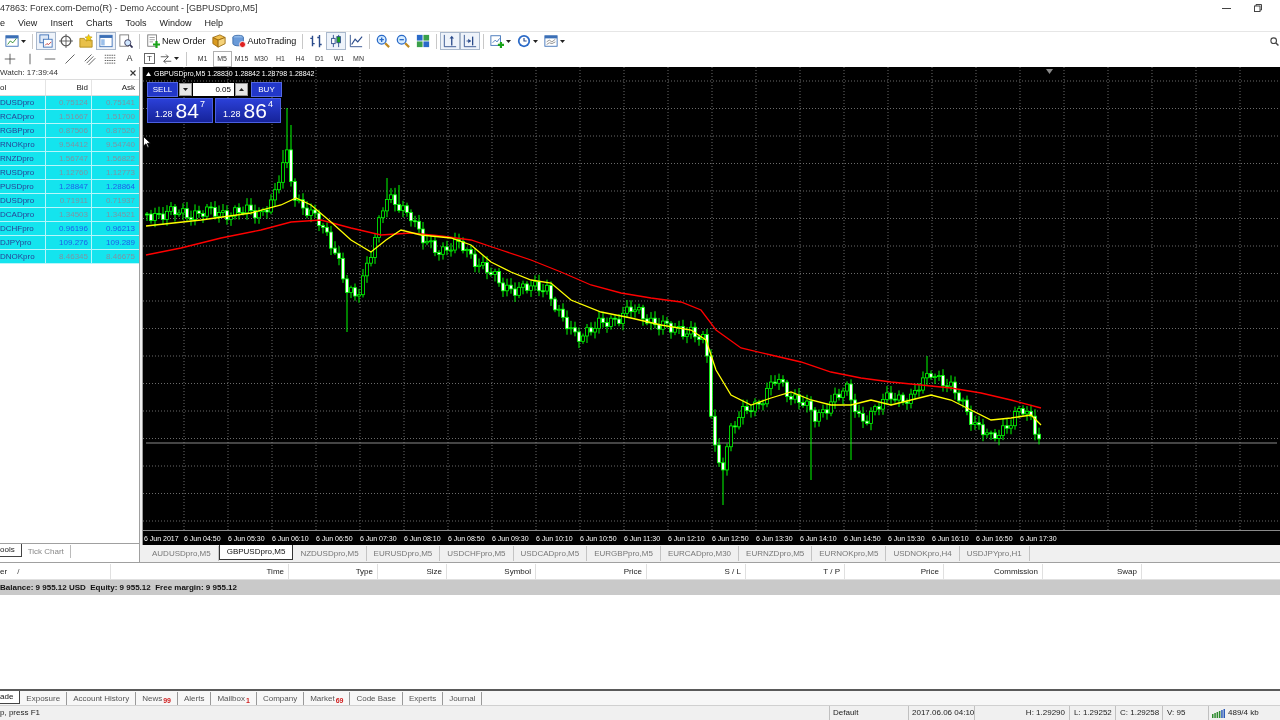  I want to click on chart-tab: EURUSDpro,M5, so click(403, 553).